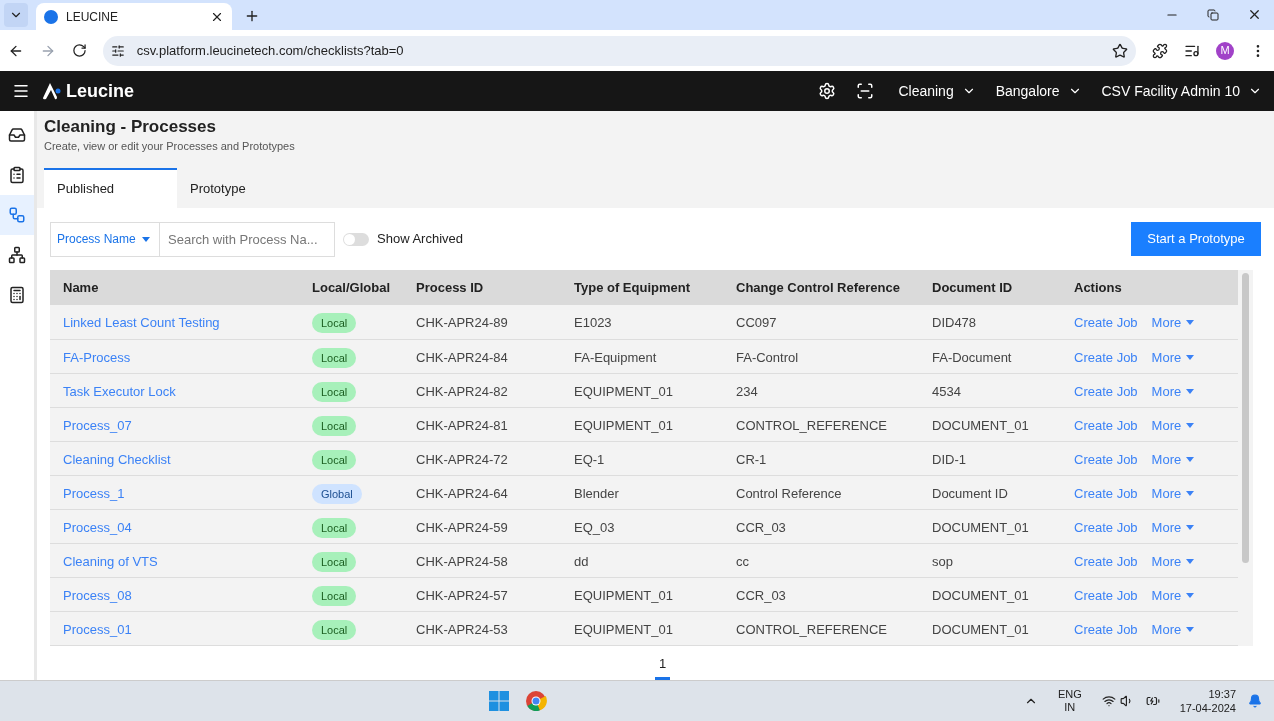 This screenshot has height=721, width=1274. What do you see at coordinates (535, 701) in the screenshot?
I see `browser-app-icon` at bounding box center [535, 701].